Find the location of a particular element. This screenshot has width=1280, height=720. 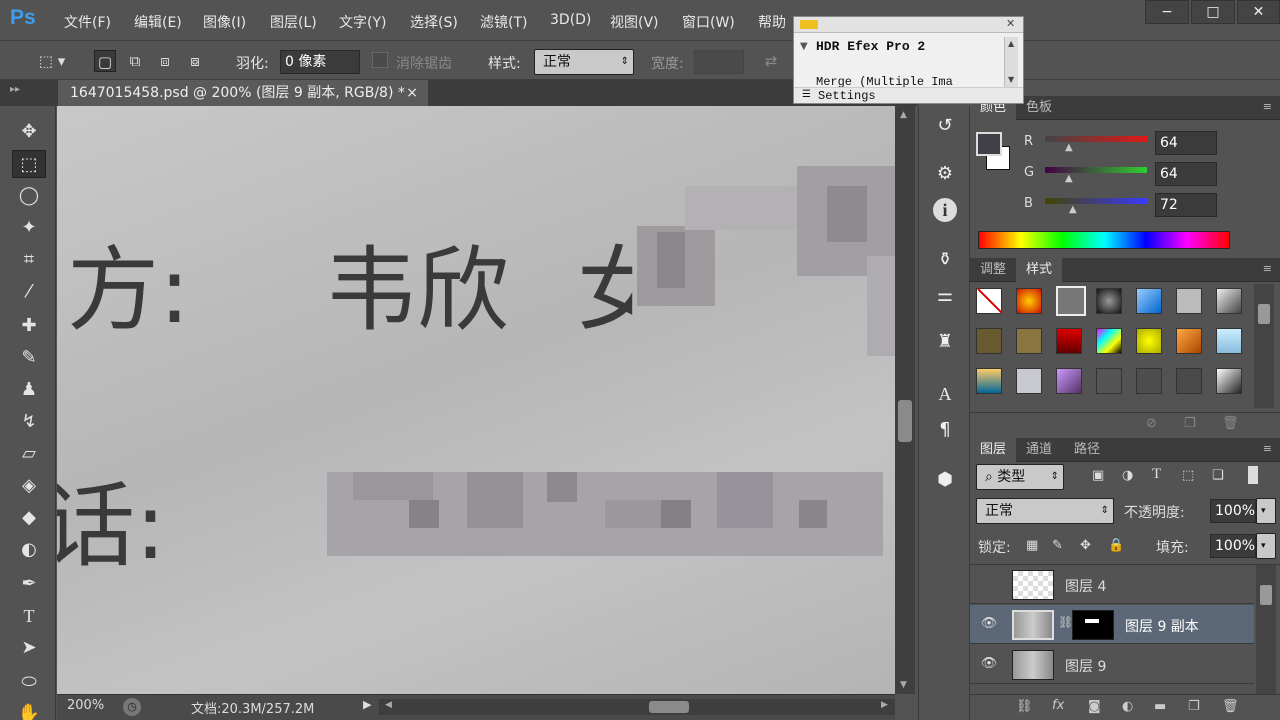

layer-row: 图层 4 is located at coordinates (1112, 584).